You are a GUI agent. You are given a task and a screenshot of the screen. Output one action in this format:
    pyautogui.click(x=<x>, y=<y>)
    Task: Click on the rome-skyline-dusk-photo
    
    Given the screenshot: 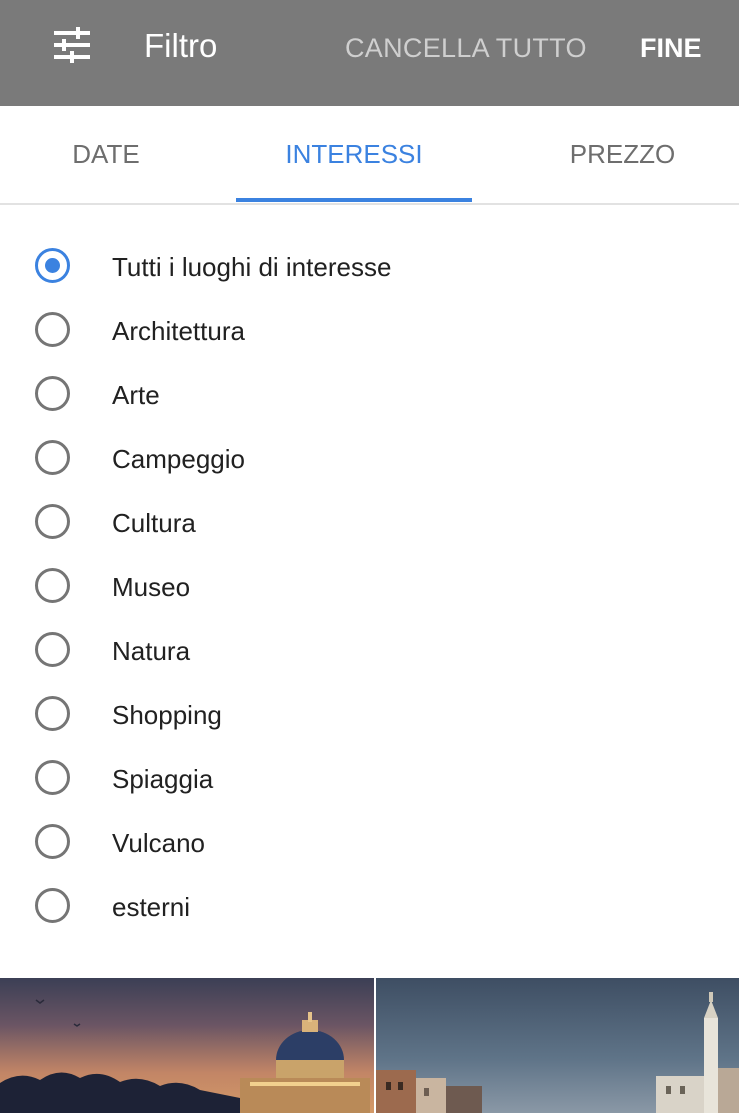 What is the action you would take?
    pyautogui.click(x=187, y=1045)
    